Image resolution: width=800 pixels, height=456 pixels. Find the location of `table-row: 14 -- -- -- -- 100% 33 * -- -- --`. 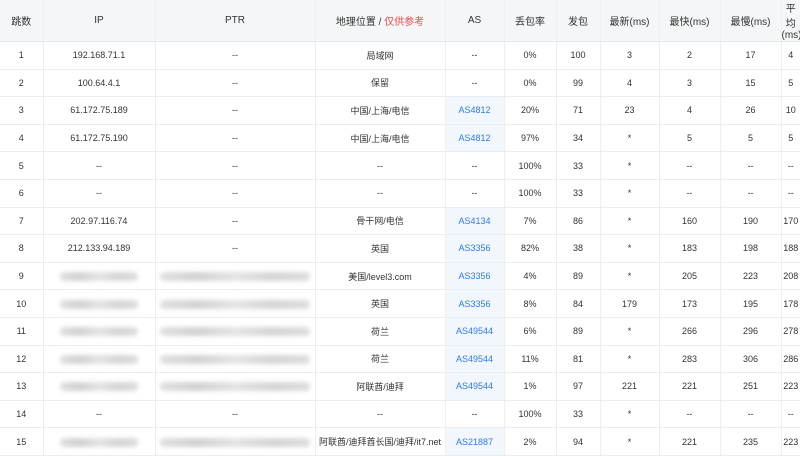

table-row: 14 -- -- -- -- 100% 33 * -- -- -- is located at coordinates (400, 414).